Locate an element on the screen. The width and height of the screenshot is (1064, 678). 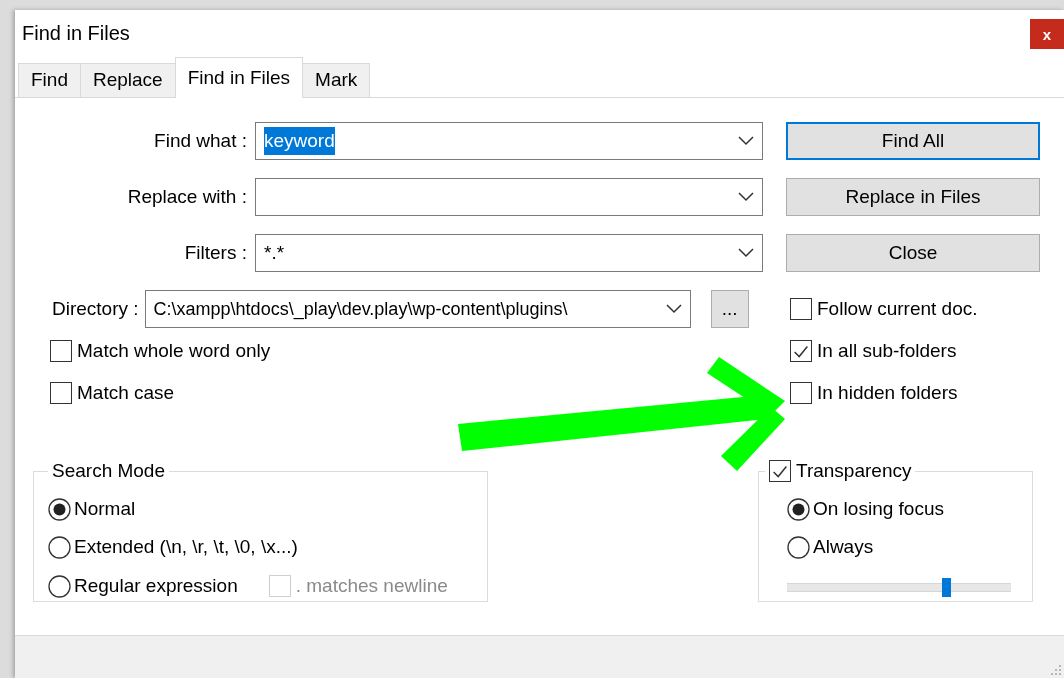
option-label: Always is located at coordinates (843, 547).